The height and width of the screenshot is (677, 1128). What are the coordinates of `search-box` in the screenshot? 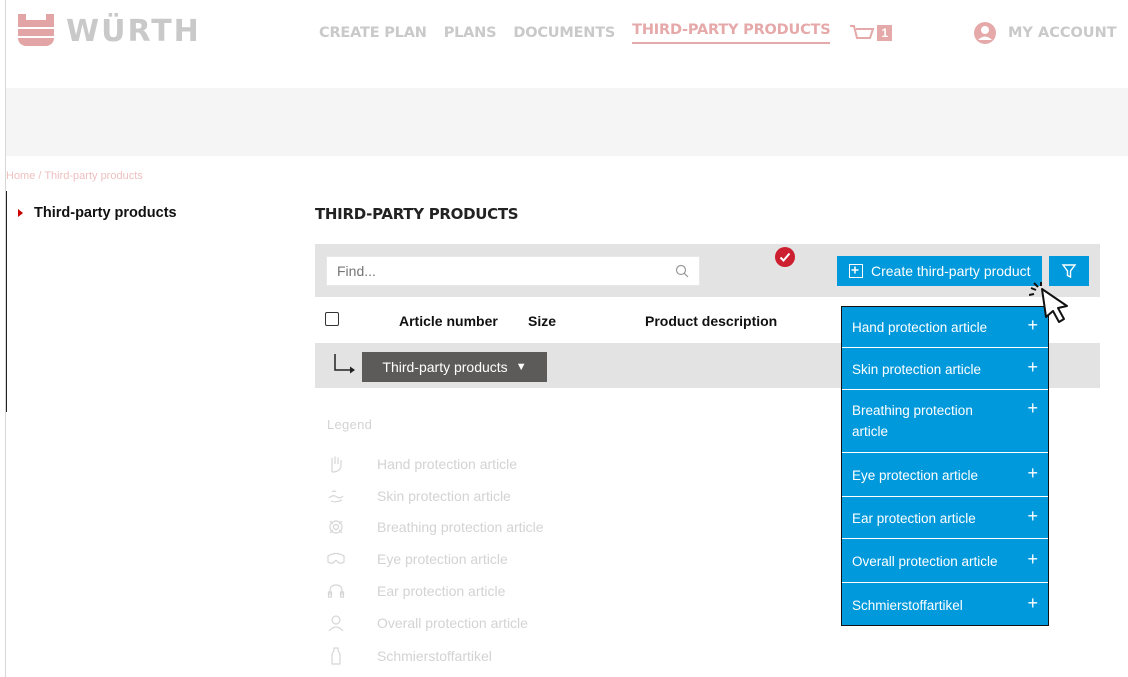 It's located at (513, 271).